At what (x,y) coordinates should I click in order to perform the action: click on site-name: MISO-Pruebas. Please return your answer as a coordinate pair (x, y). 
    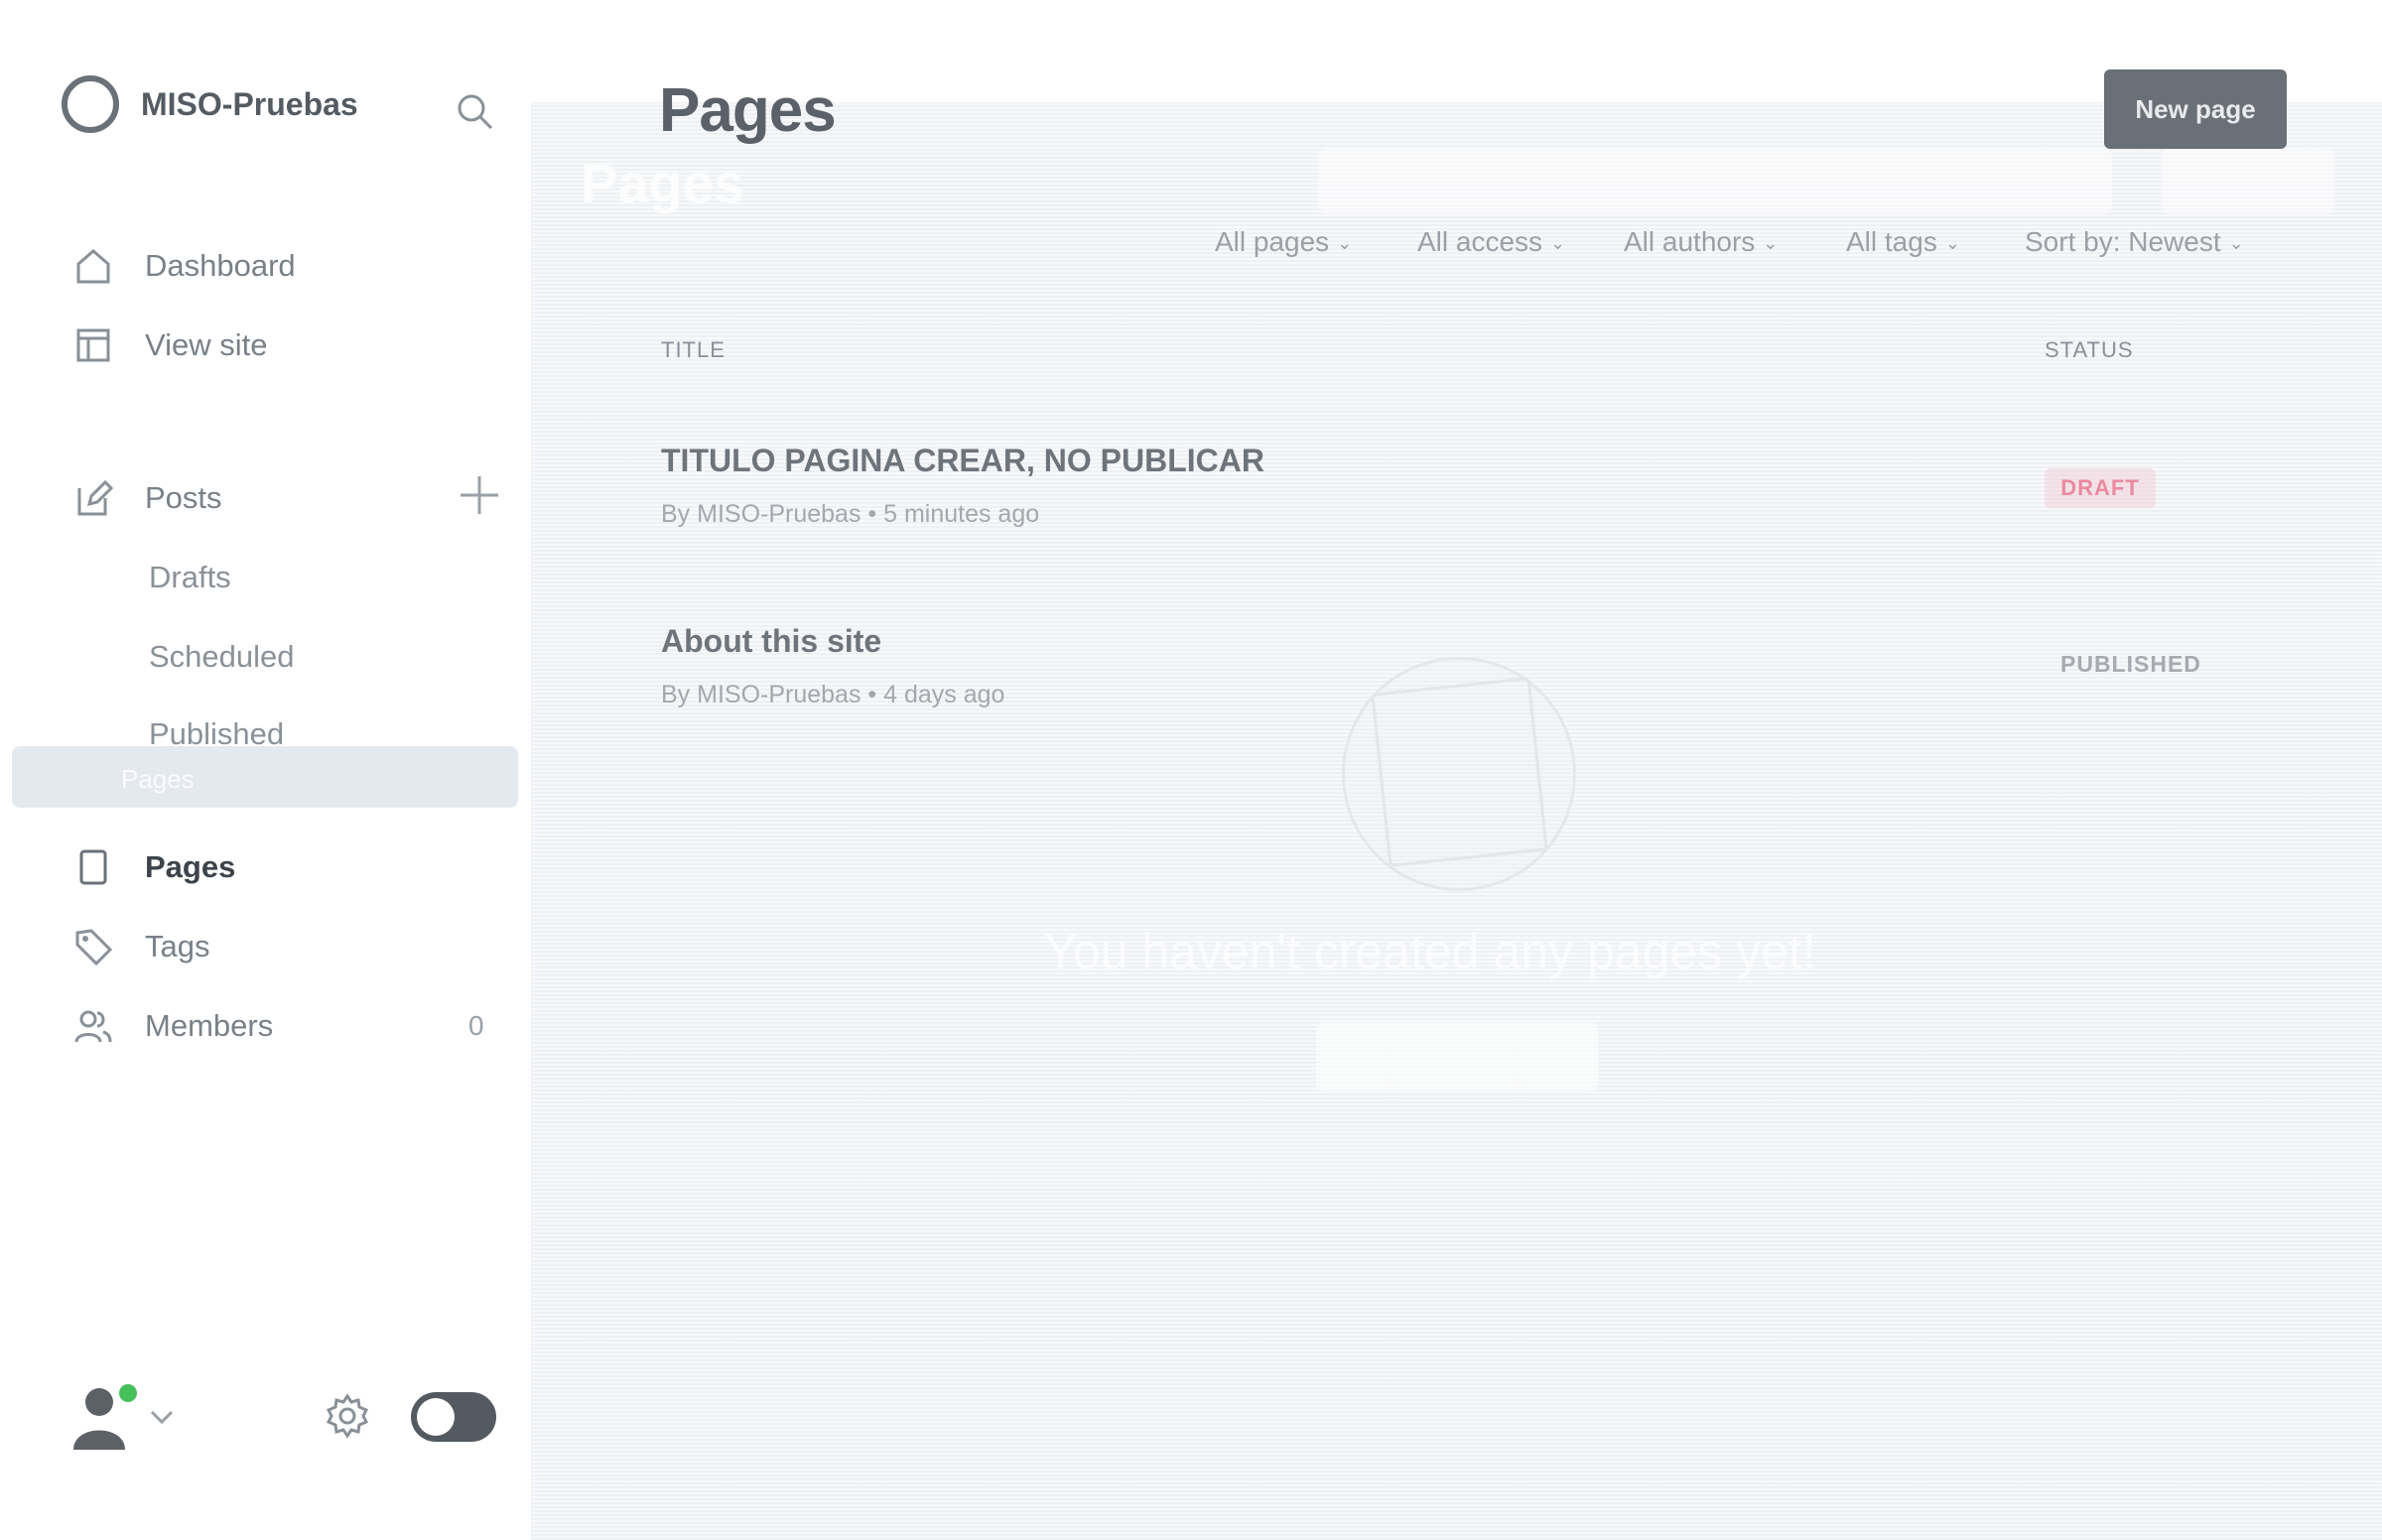
    Looking at the image, I should click on (250, 103).